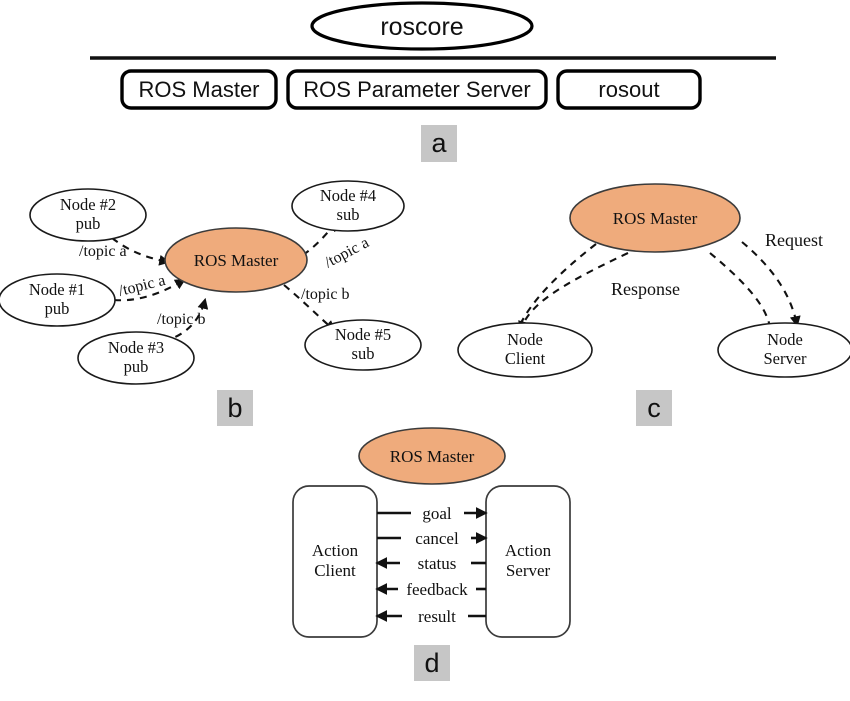 Image resolution: width=850 pixels, height=701 pixels. I want to click on edge-master-client-left, so click(558, 284).